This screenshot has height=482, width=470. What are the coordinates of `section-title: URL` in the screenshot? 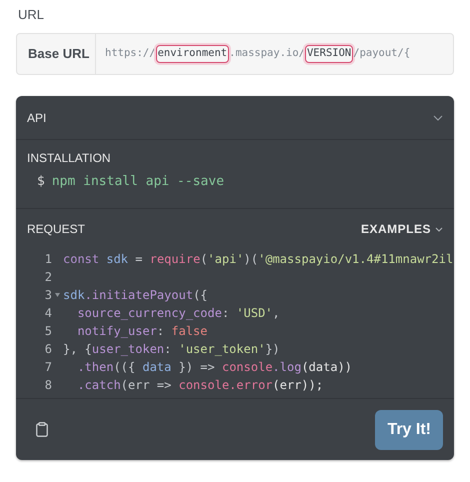 It's located at (31, 15).